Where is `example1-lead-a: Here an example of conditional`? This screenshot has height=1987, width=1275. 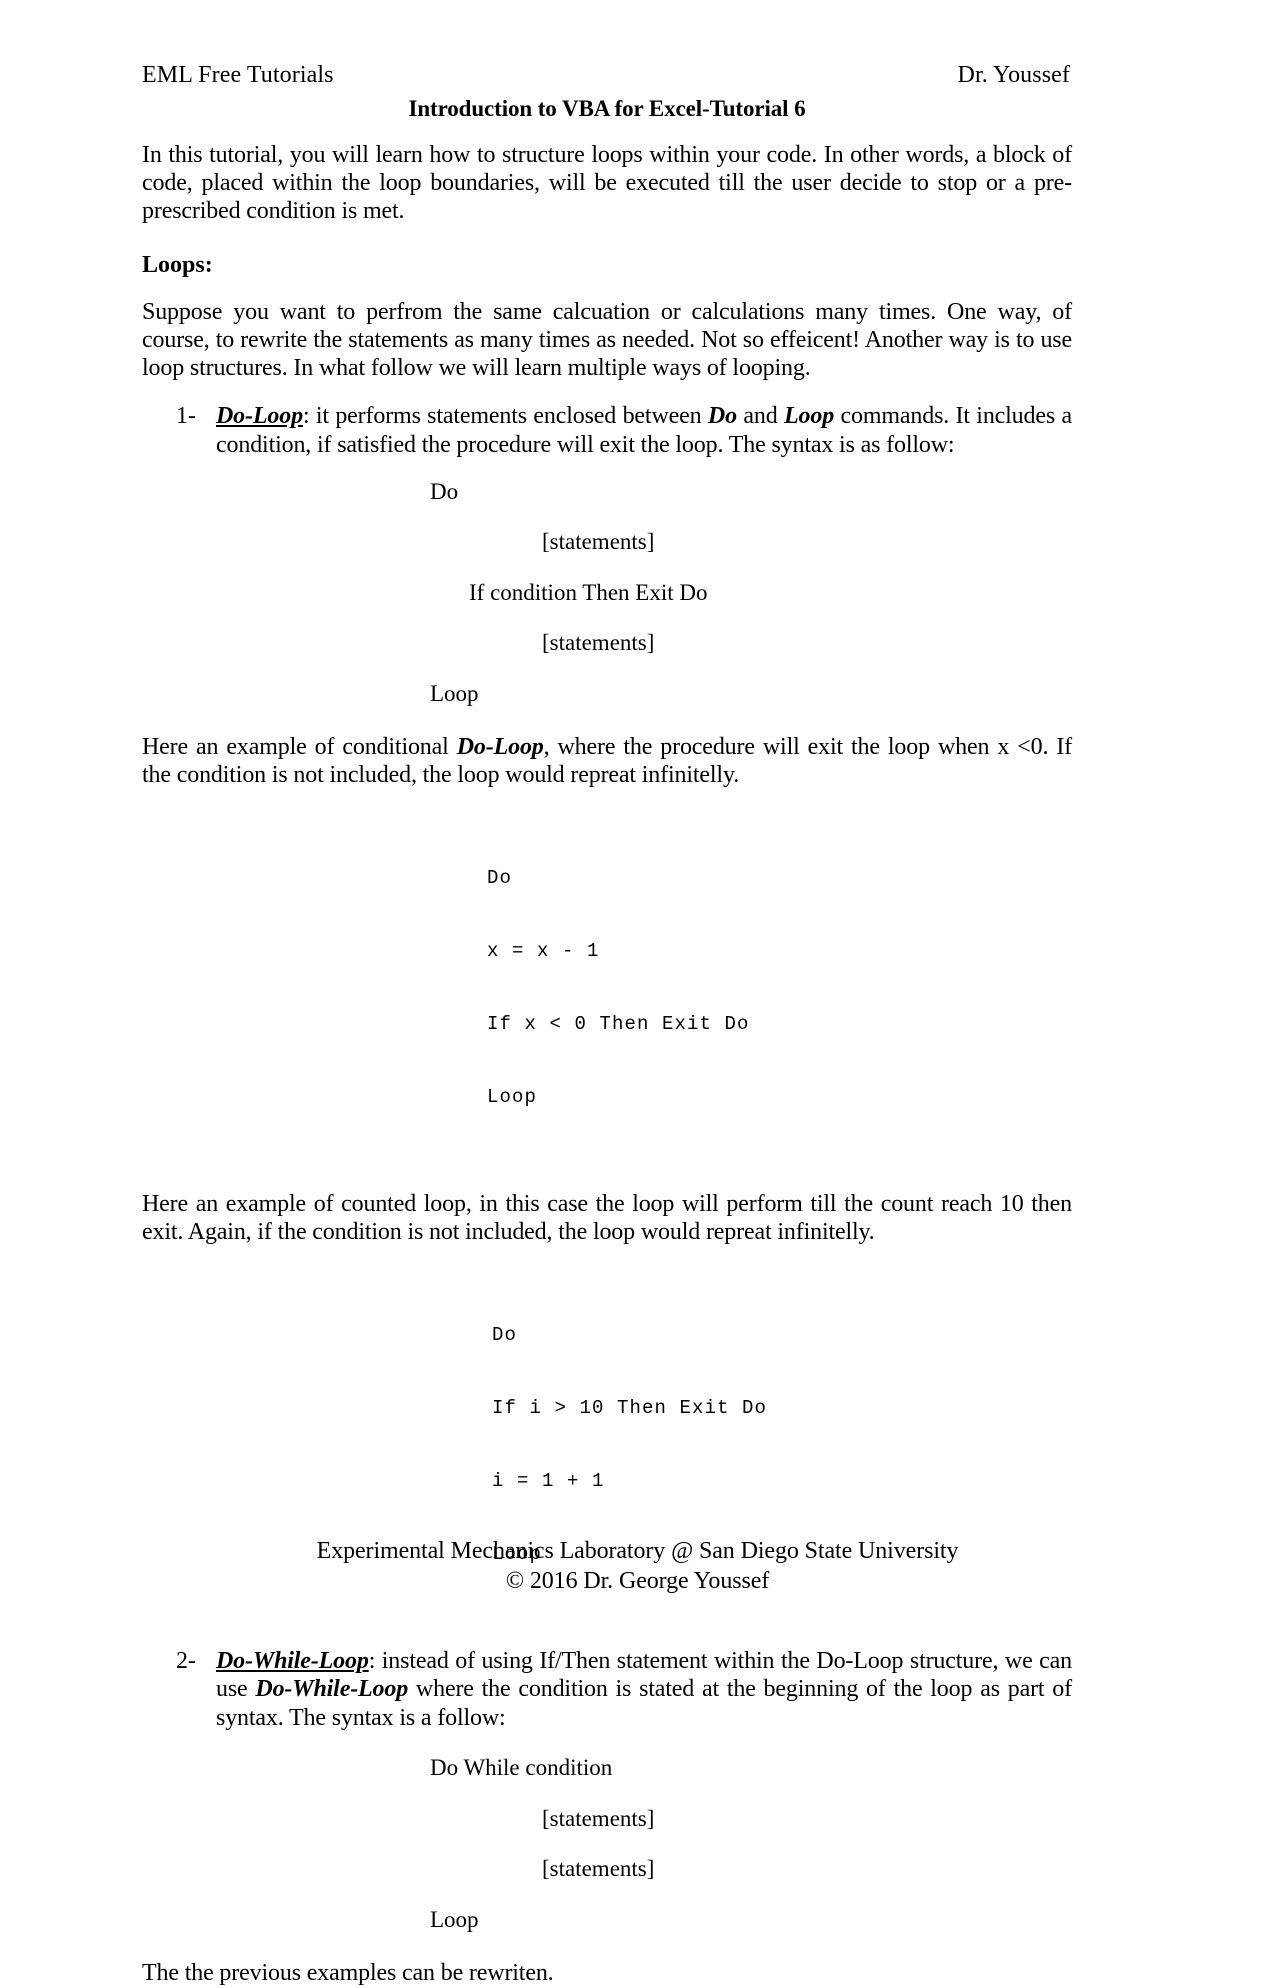 example1-lead-a: Here an example of conditional is located at coordinates (299, 746).